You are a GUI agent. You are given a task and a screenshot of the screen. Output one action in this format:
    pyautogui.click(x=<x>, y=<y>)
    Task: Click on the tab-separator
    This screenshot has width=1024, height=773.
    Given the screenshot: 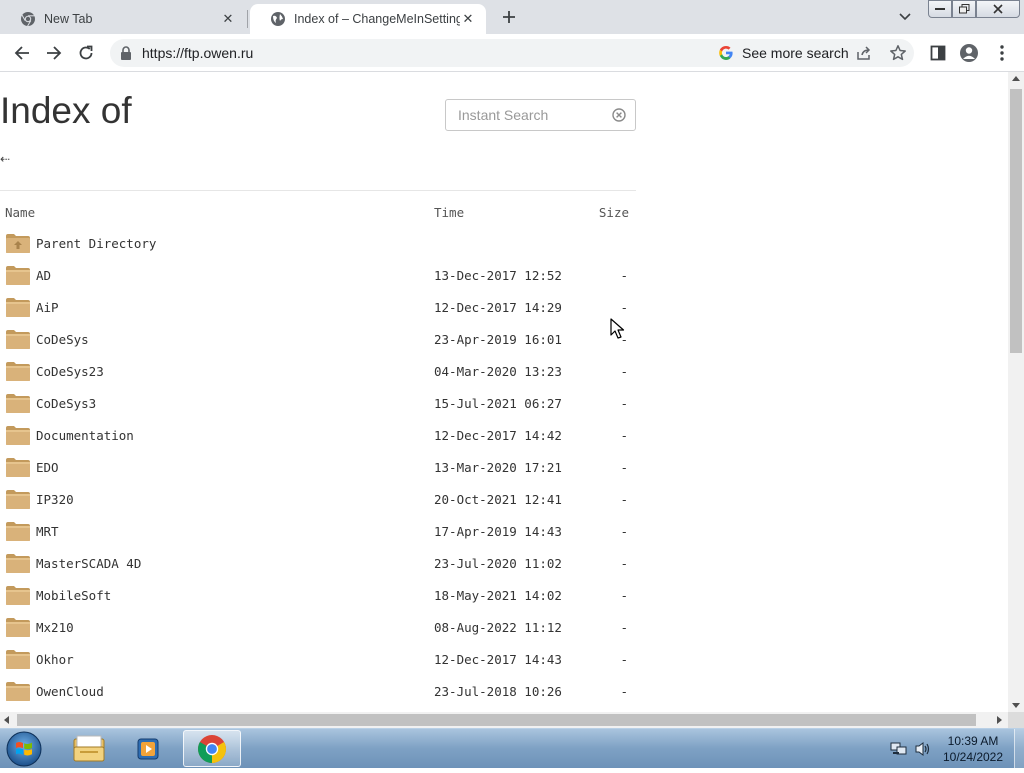 What is the action you would take?
    pyautogui.click(x=247, y=19)
    